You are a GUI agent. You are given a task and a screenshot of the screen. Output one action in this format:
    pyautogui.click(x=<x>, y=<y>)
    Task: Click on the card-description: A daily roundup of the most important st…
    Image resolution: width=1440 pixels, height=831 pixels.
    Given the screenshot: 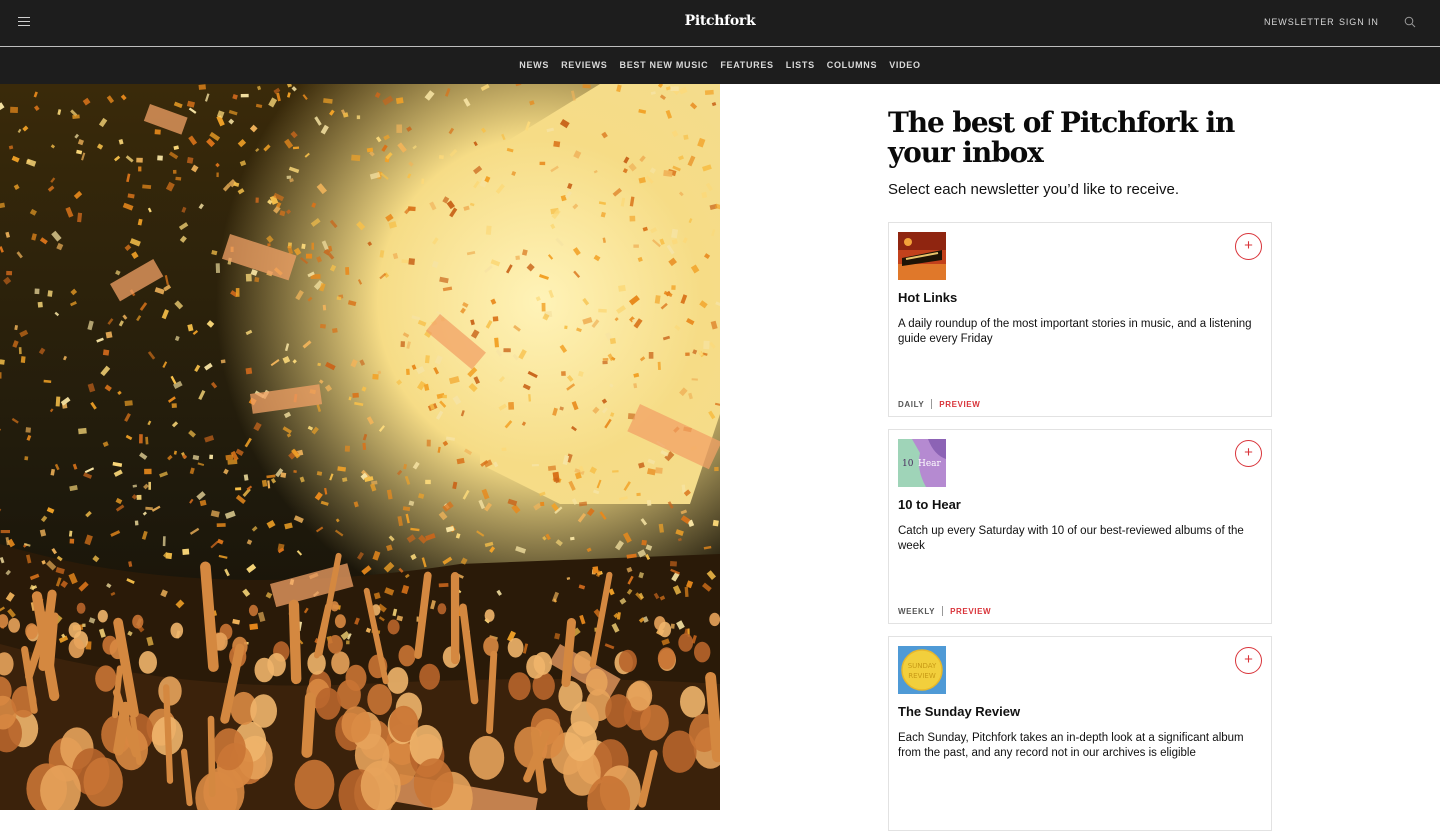 What is the action you would take?
    pyautogui.click(x=1078, y=332)
    